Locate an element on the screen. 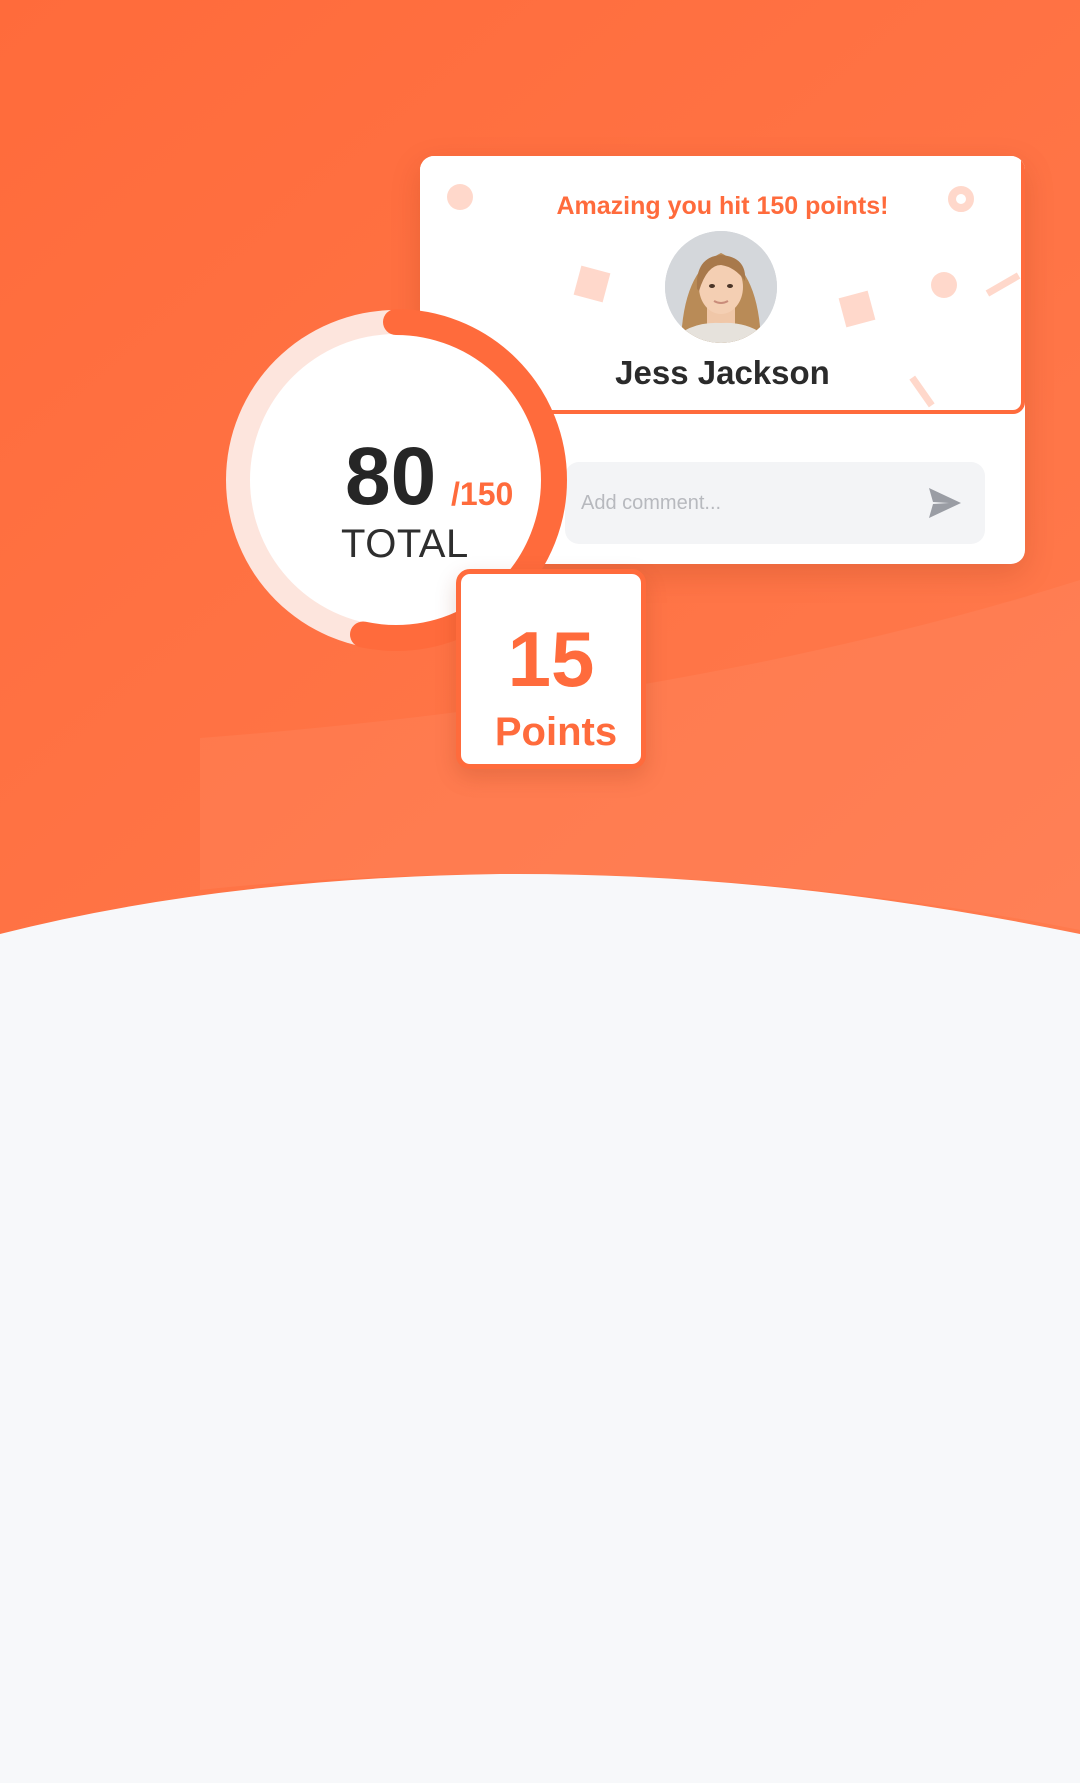 This screenshot has width=1080, height=1783. celebration-headline: Amazing you hit 150 points! is located at coordinates (722, 206).